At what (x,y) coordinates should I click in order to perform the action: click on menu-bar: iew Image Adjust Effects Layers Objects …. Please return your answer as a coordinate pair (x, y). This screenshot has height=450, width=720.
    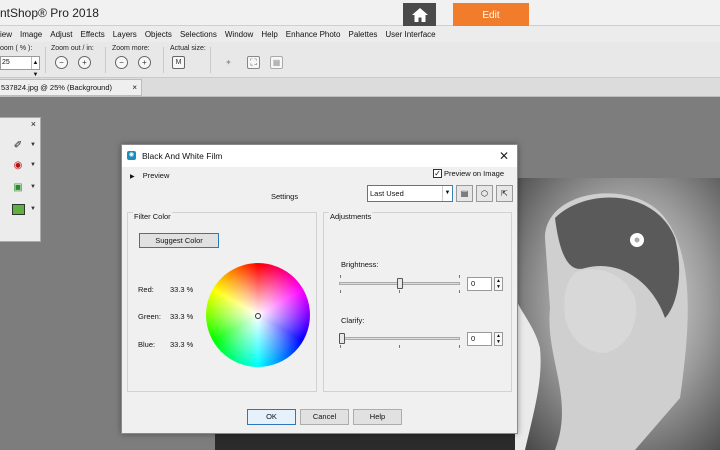
    Looking at the image, I should click on (360, 34).